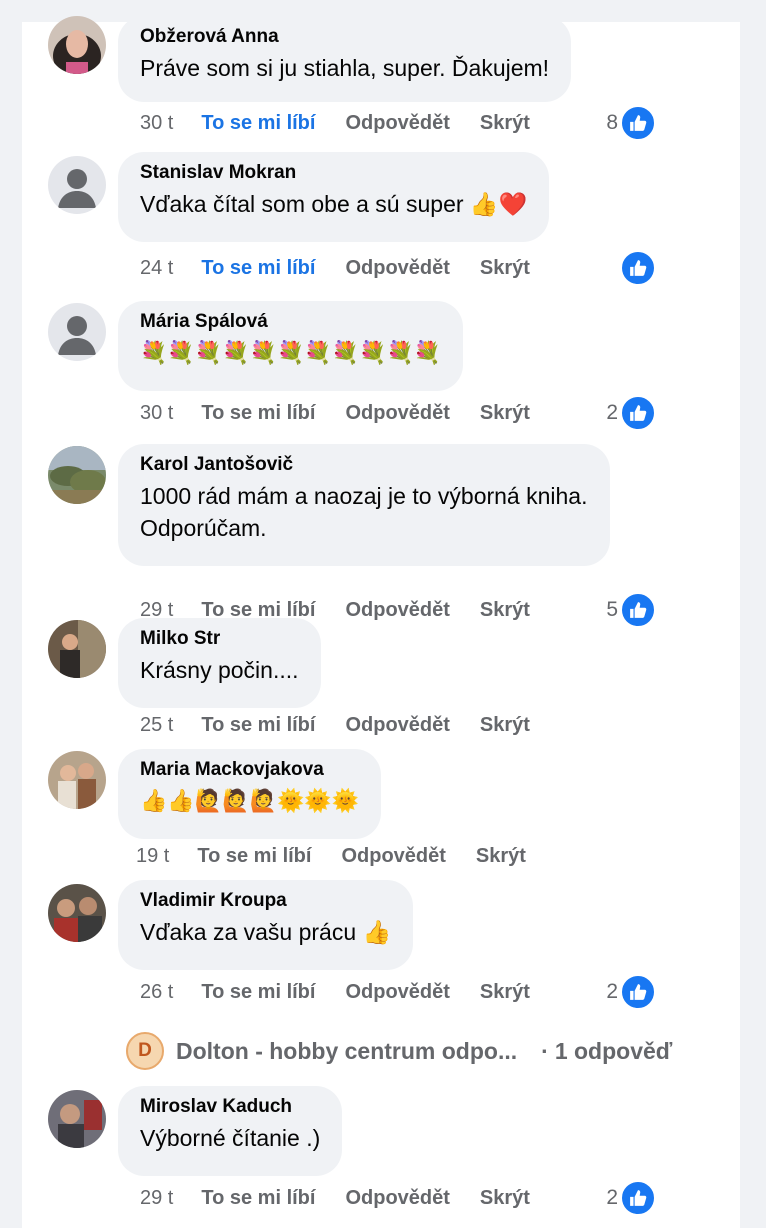  I want to click on comment-text: 💐💐💐💐💐💐💐💐💐💐💐, so click(291, 352).